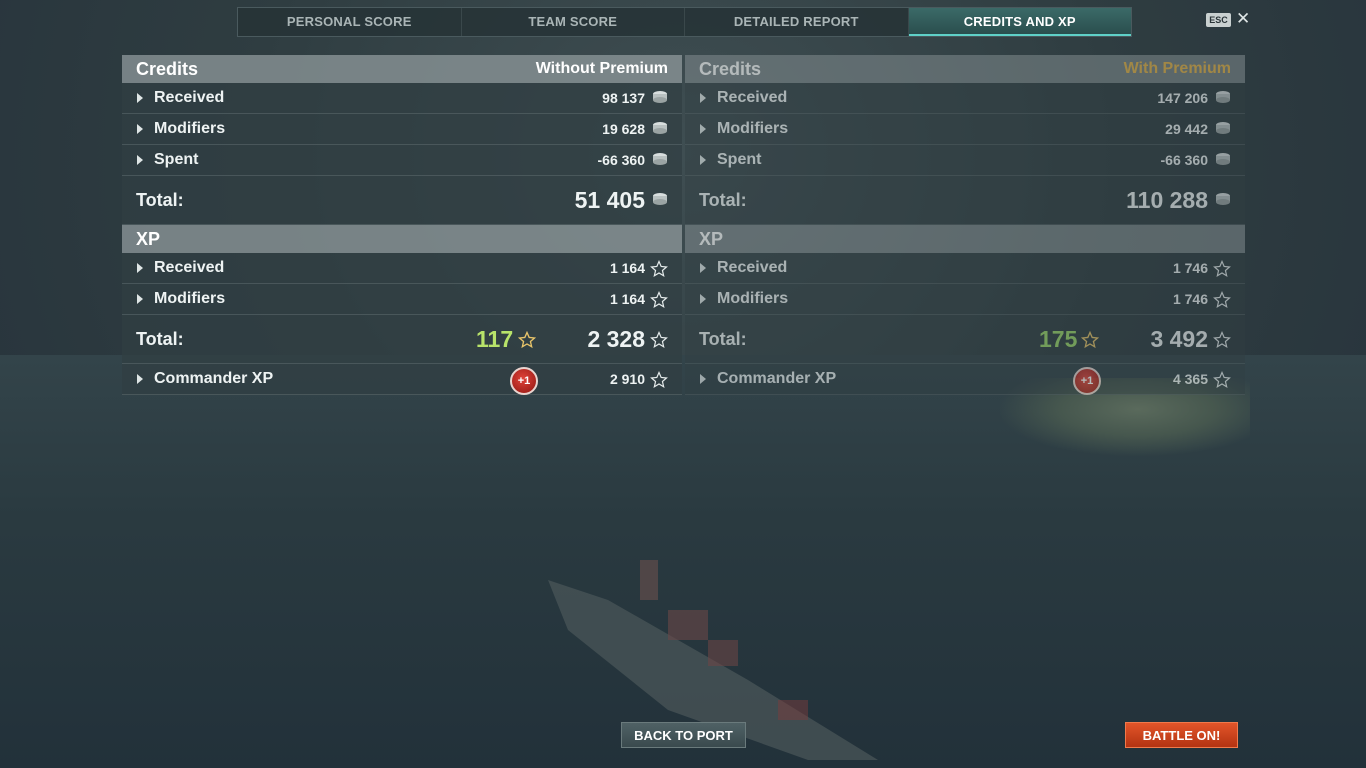 This screenshot has width=1366, height=768. Describe the element at coordinates (965, 129) in the screenshot. I see `credits-modifiers-row: Modifiers 29 442` at that location.